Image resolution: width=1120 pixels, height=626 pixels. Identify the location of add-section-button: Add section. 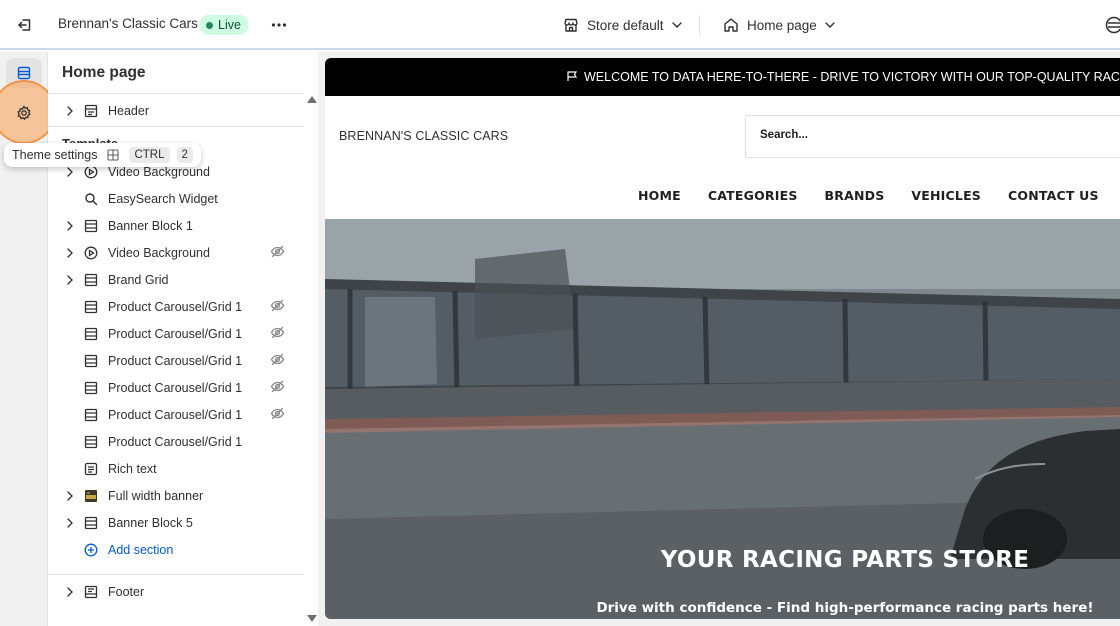
(173, 550).